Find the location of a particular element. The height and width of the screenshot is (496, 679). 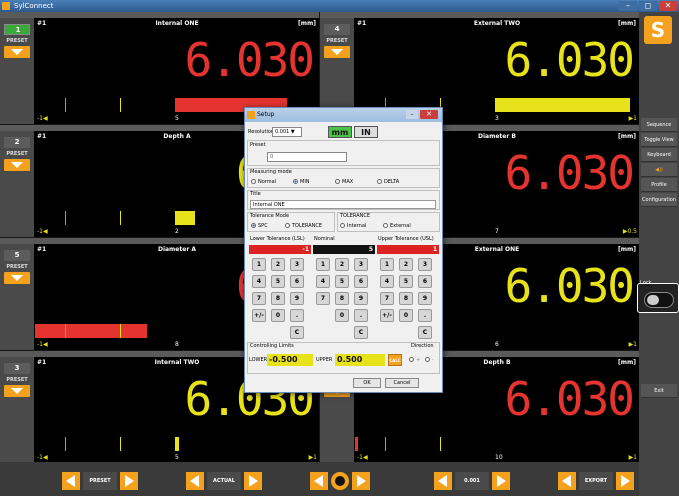

mode-delta-label: DELTA is located at coordinates (392, 182).